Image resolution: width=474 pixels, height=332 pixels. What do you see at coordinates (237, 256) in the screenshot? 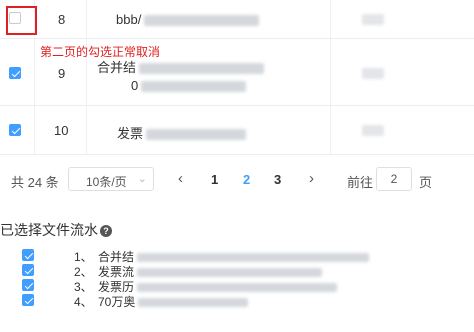
I see `selected-item: 1、 合并结` at bounding box center [237, 256].